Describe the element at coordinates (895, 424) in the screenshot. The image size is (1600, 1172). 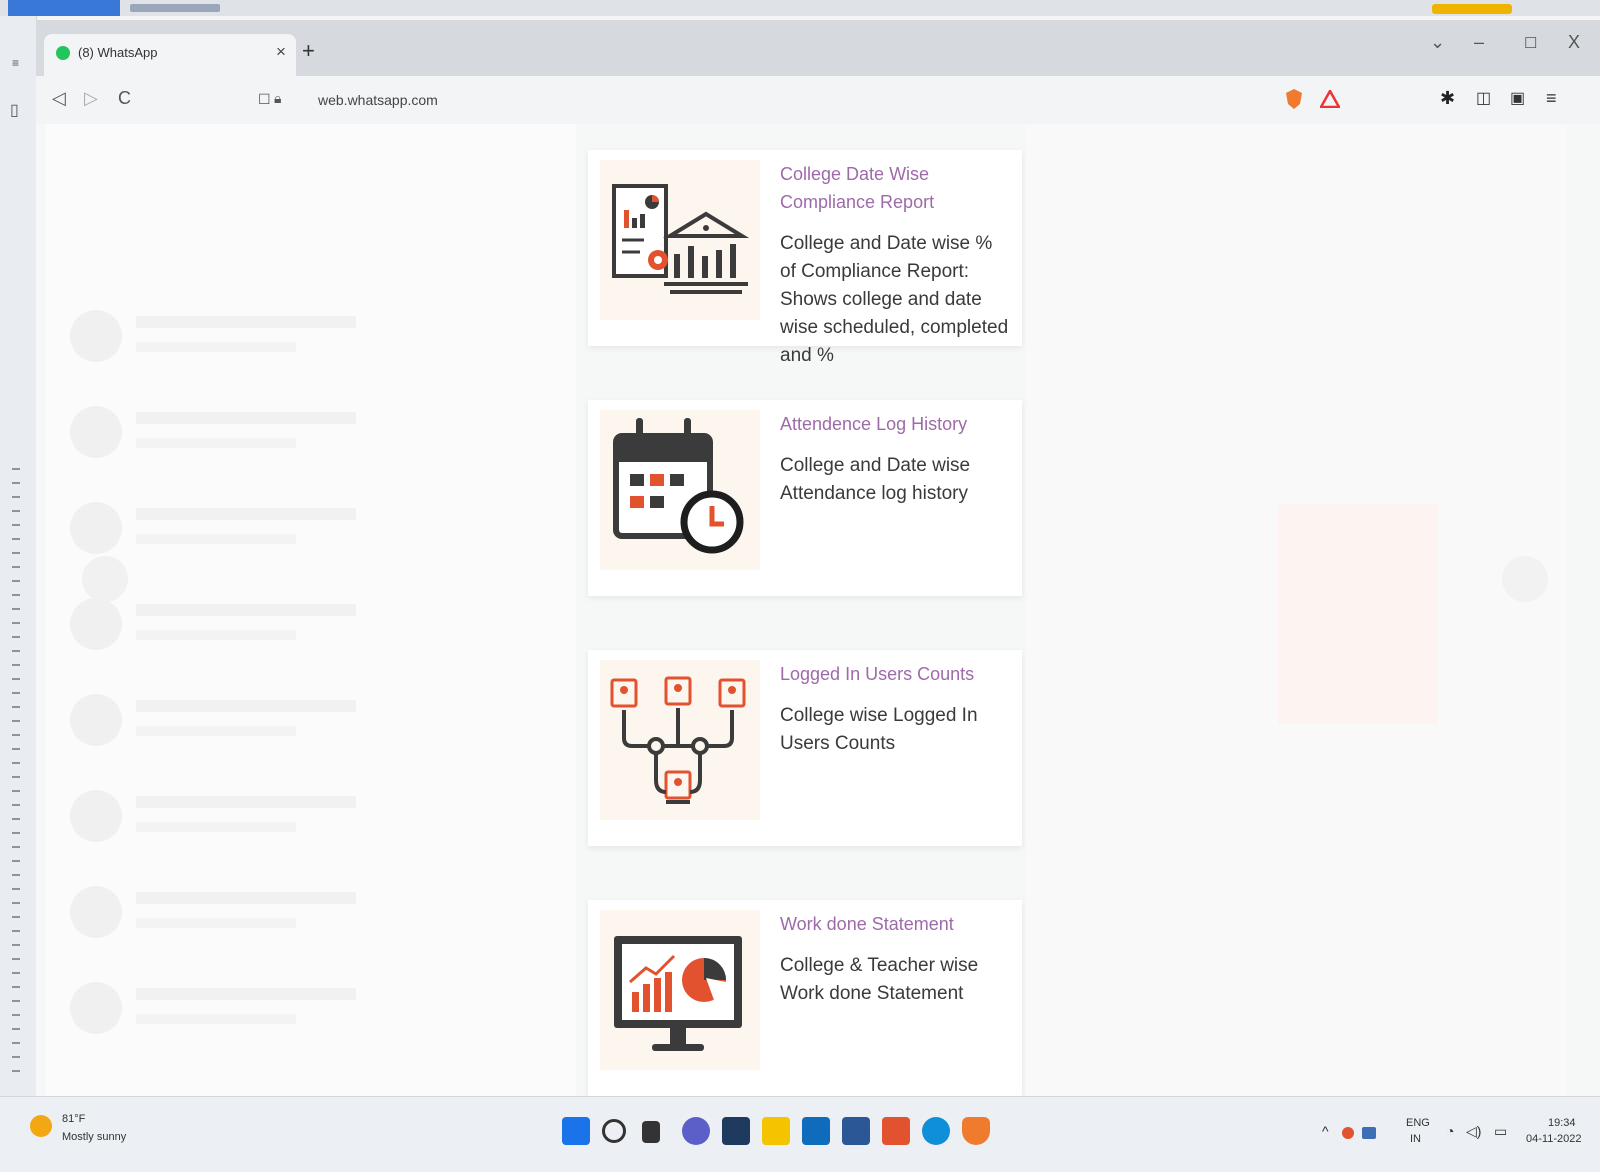
I see `card-title: Attendence Log History` at that location.